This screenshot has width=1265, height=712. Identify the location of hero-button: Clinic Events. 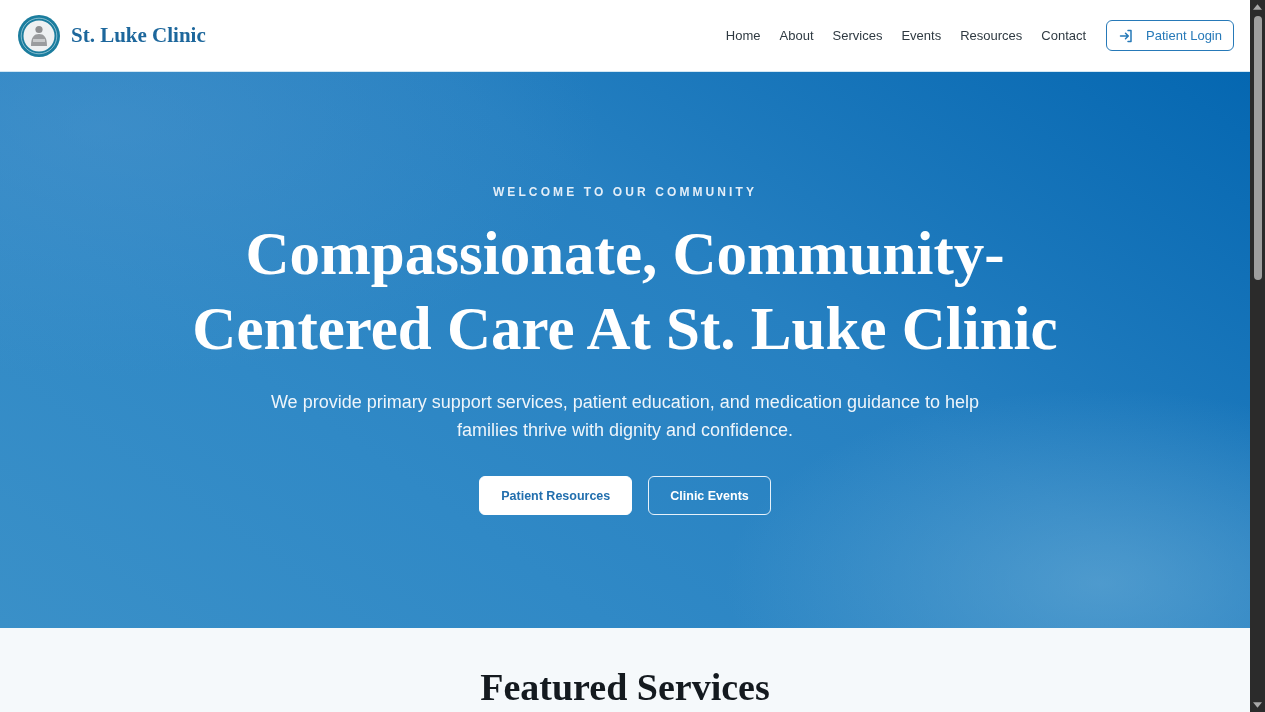
(709, 495).